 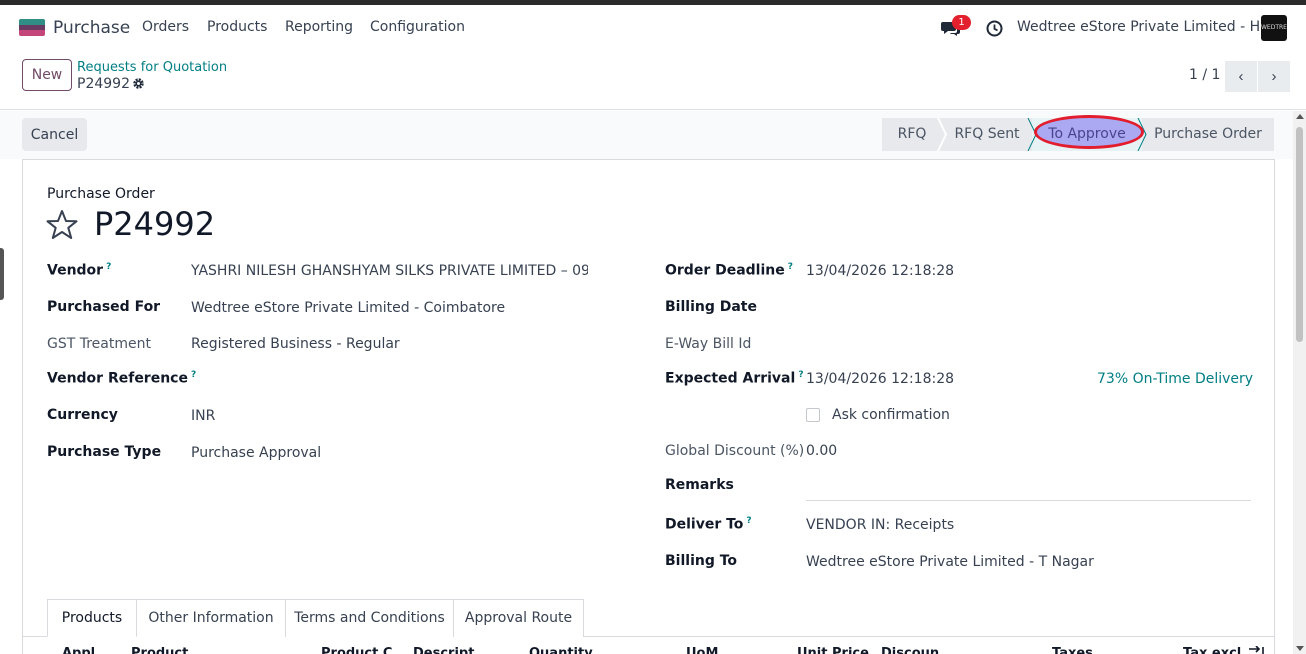 I want to click on menu-orders: Orders, so click(x=165, y=27).